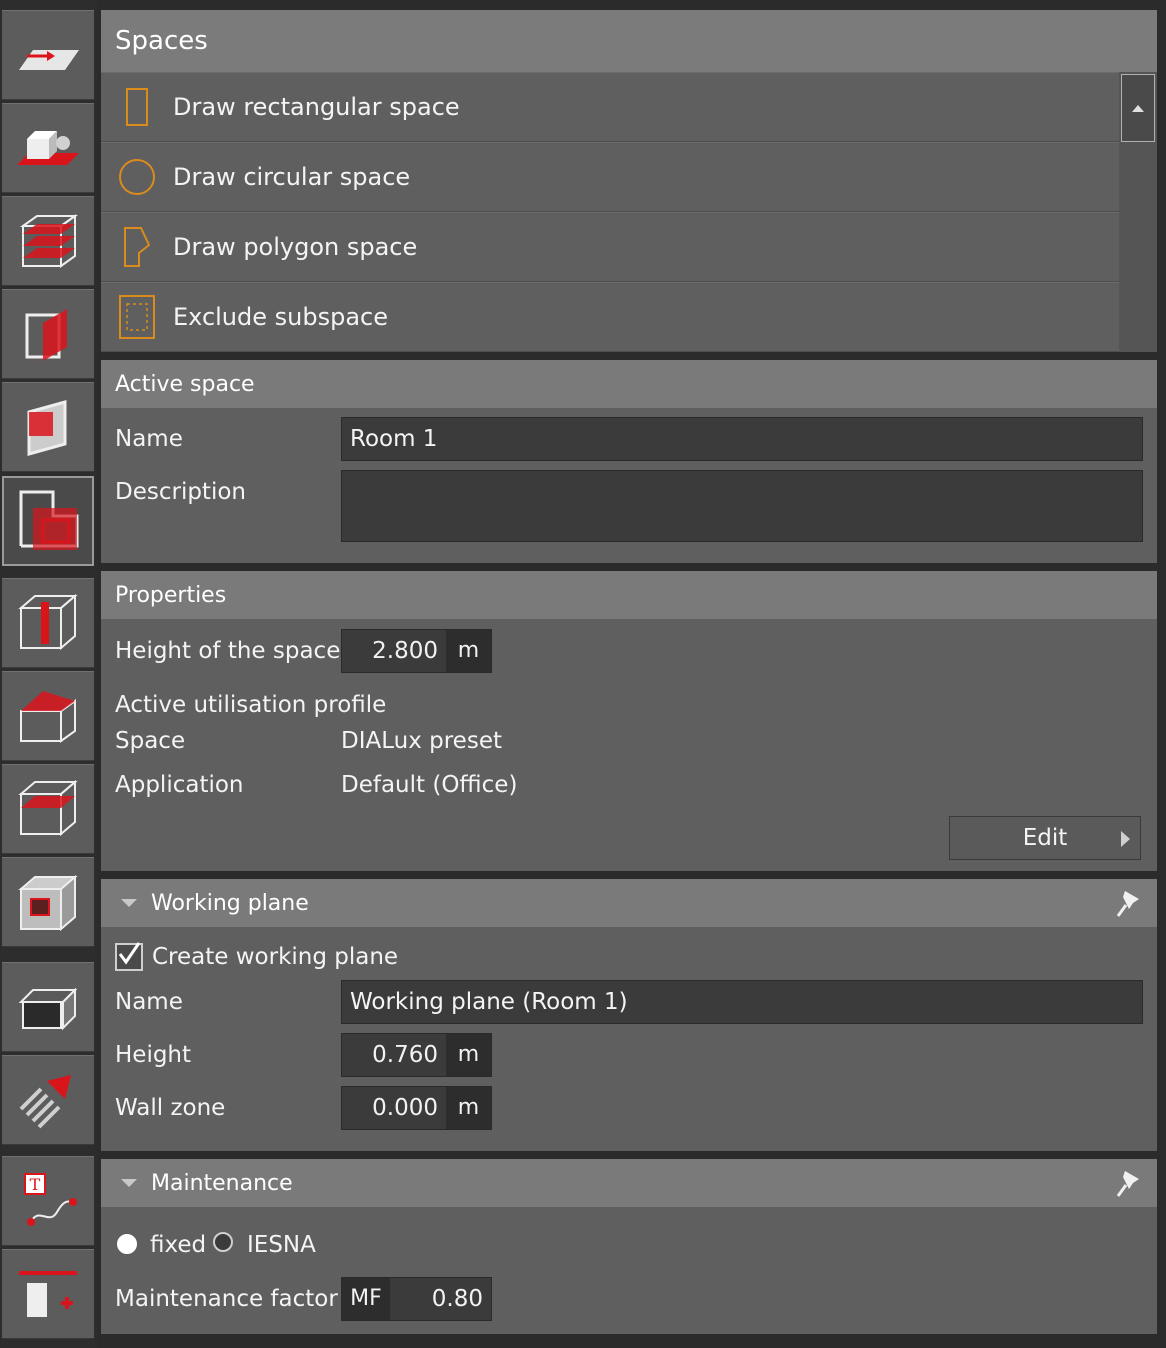  I want to click on application-label: Application, so click(179, 785).